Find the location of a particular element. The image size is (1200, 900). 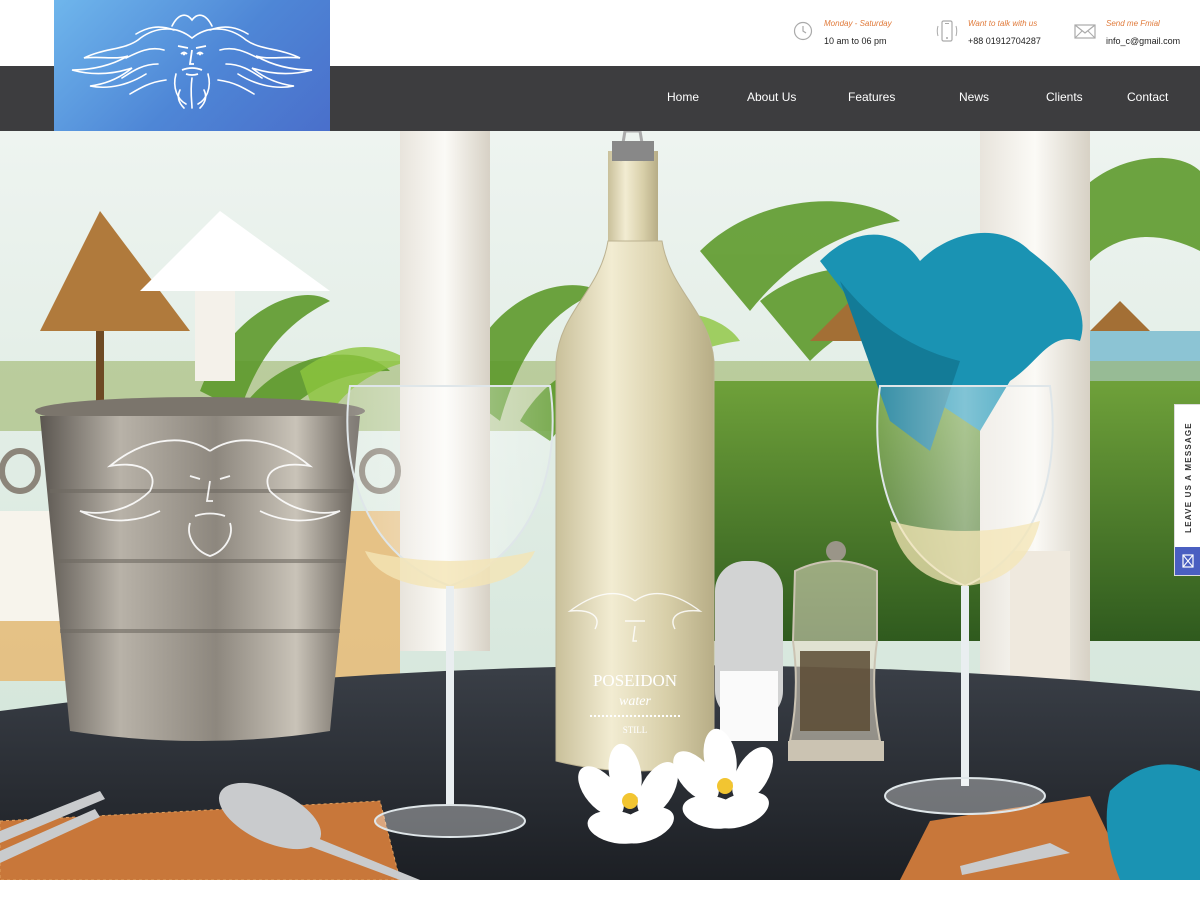

nav-clients: Clients is located at coordinates (1064, 97).